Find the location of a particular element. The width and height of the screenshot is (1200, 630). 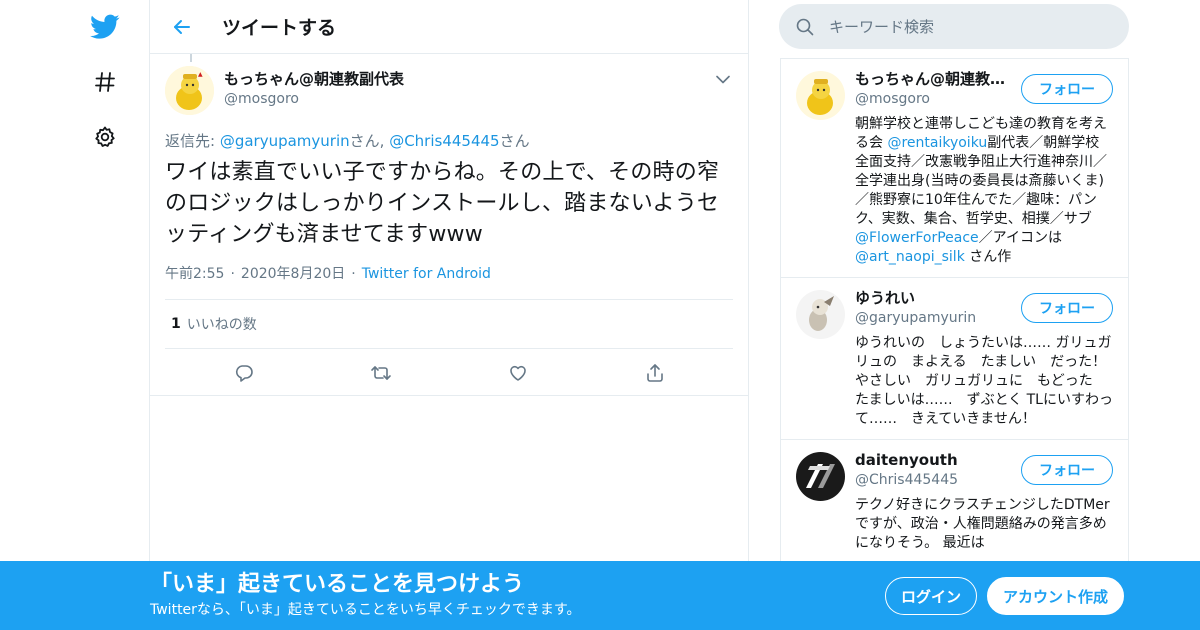

reply-separator: さん, is located at coordinates (369, 141).